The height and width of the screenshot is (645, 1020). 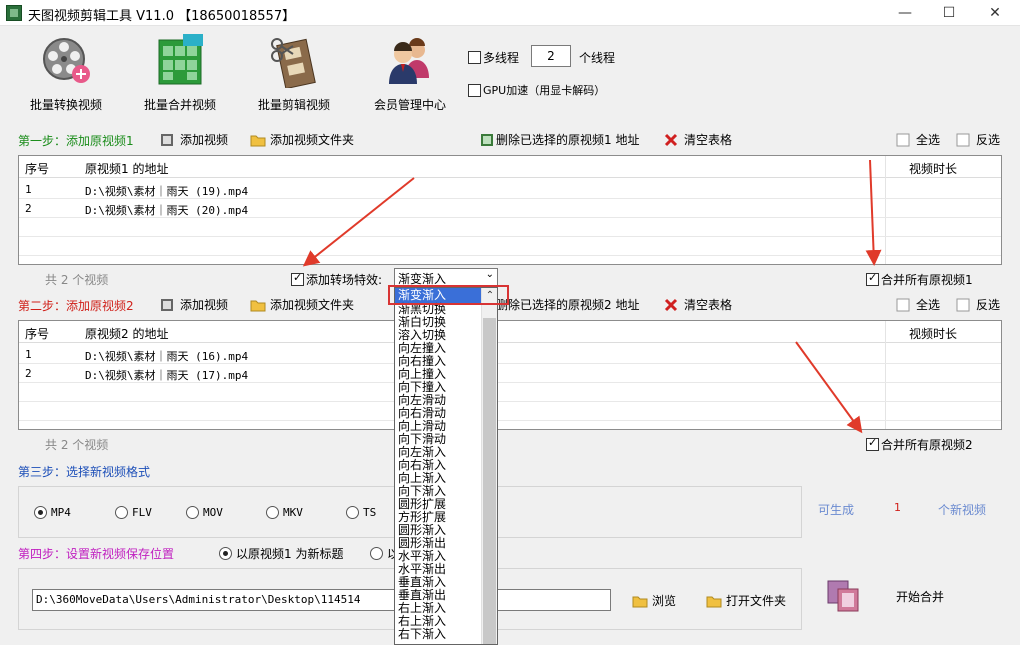 What do you see at coordinates (487, 140) in the screenshot?
I see `film-delete-icon` at bounding box center [487, 140].